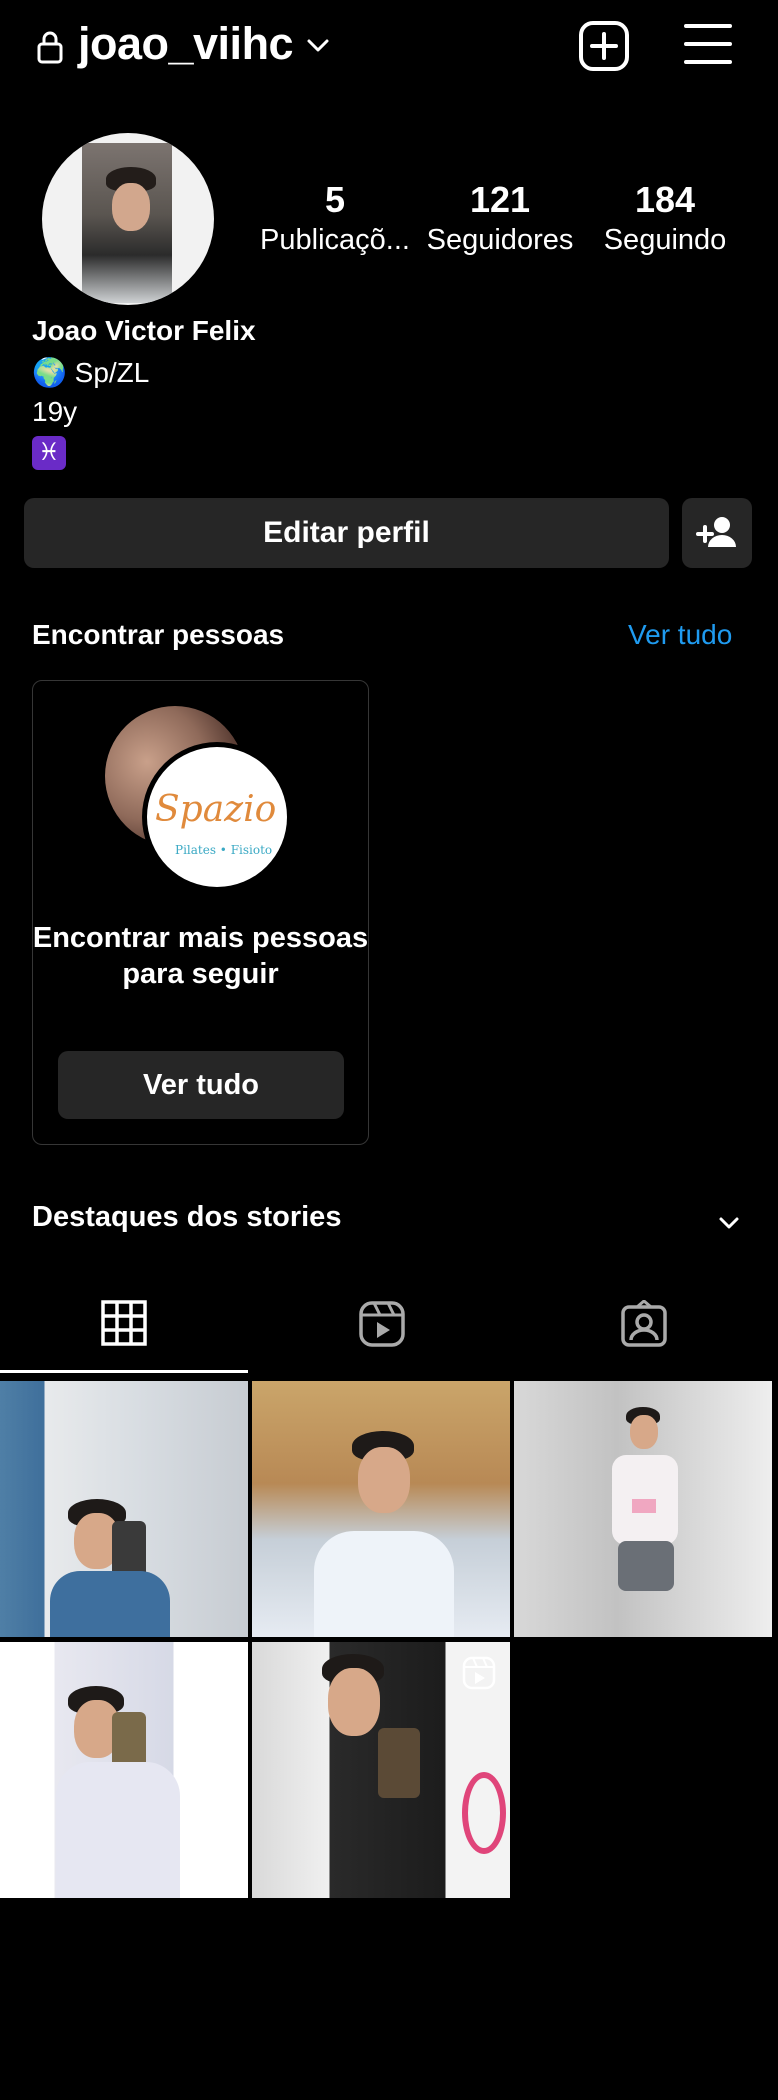  I want to click on logo-subtext: Pilates • Fisioto, so click(224, 850).